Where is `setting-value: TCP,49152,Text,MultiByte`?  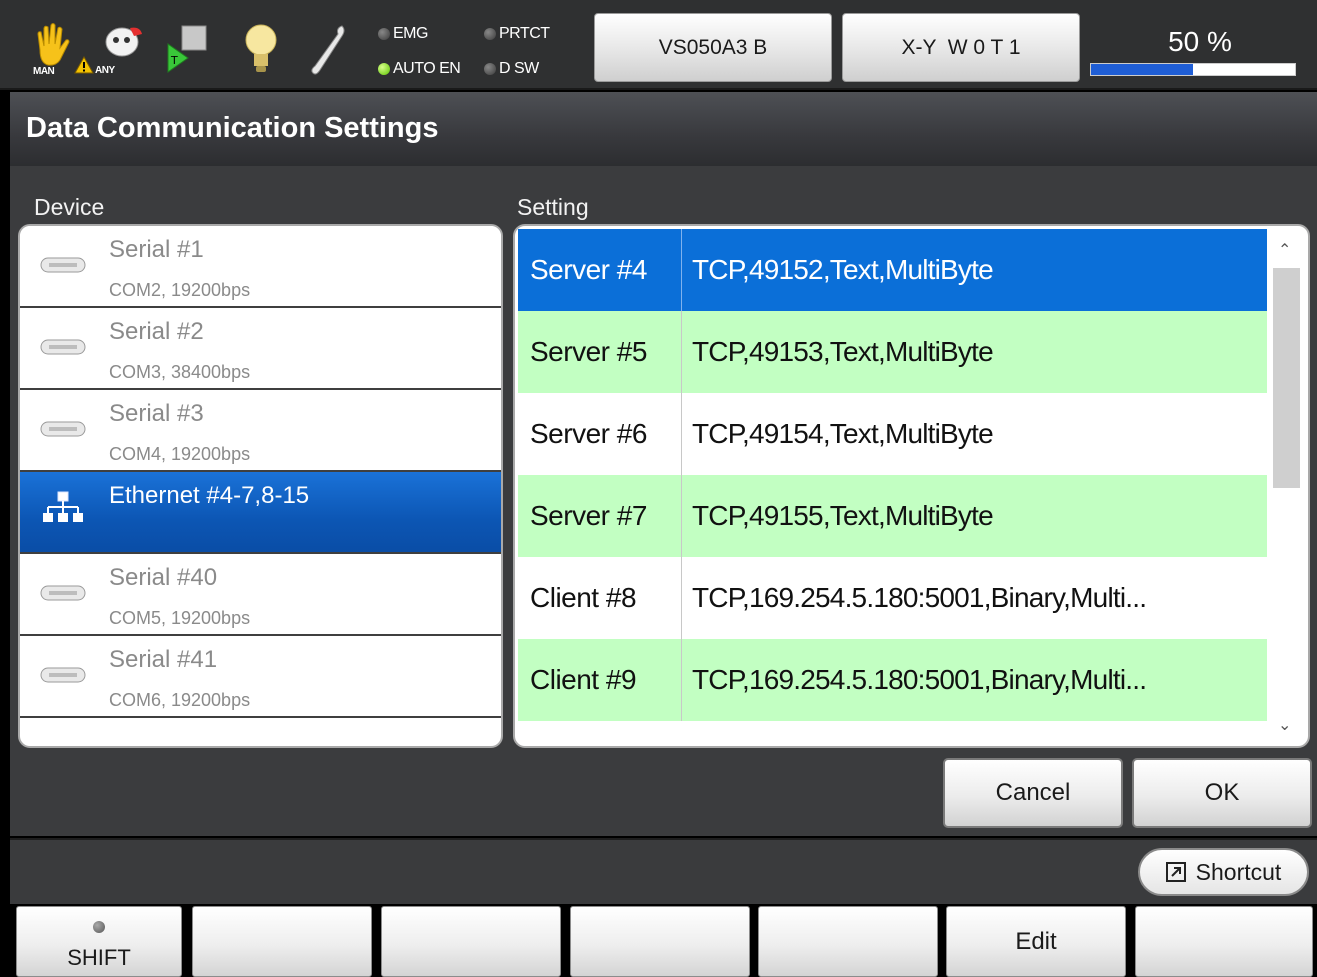
setting-value: TCP,49152,Text,MultiByte is located at coordinates (843, 269).